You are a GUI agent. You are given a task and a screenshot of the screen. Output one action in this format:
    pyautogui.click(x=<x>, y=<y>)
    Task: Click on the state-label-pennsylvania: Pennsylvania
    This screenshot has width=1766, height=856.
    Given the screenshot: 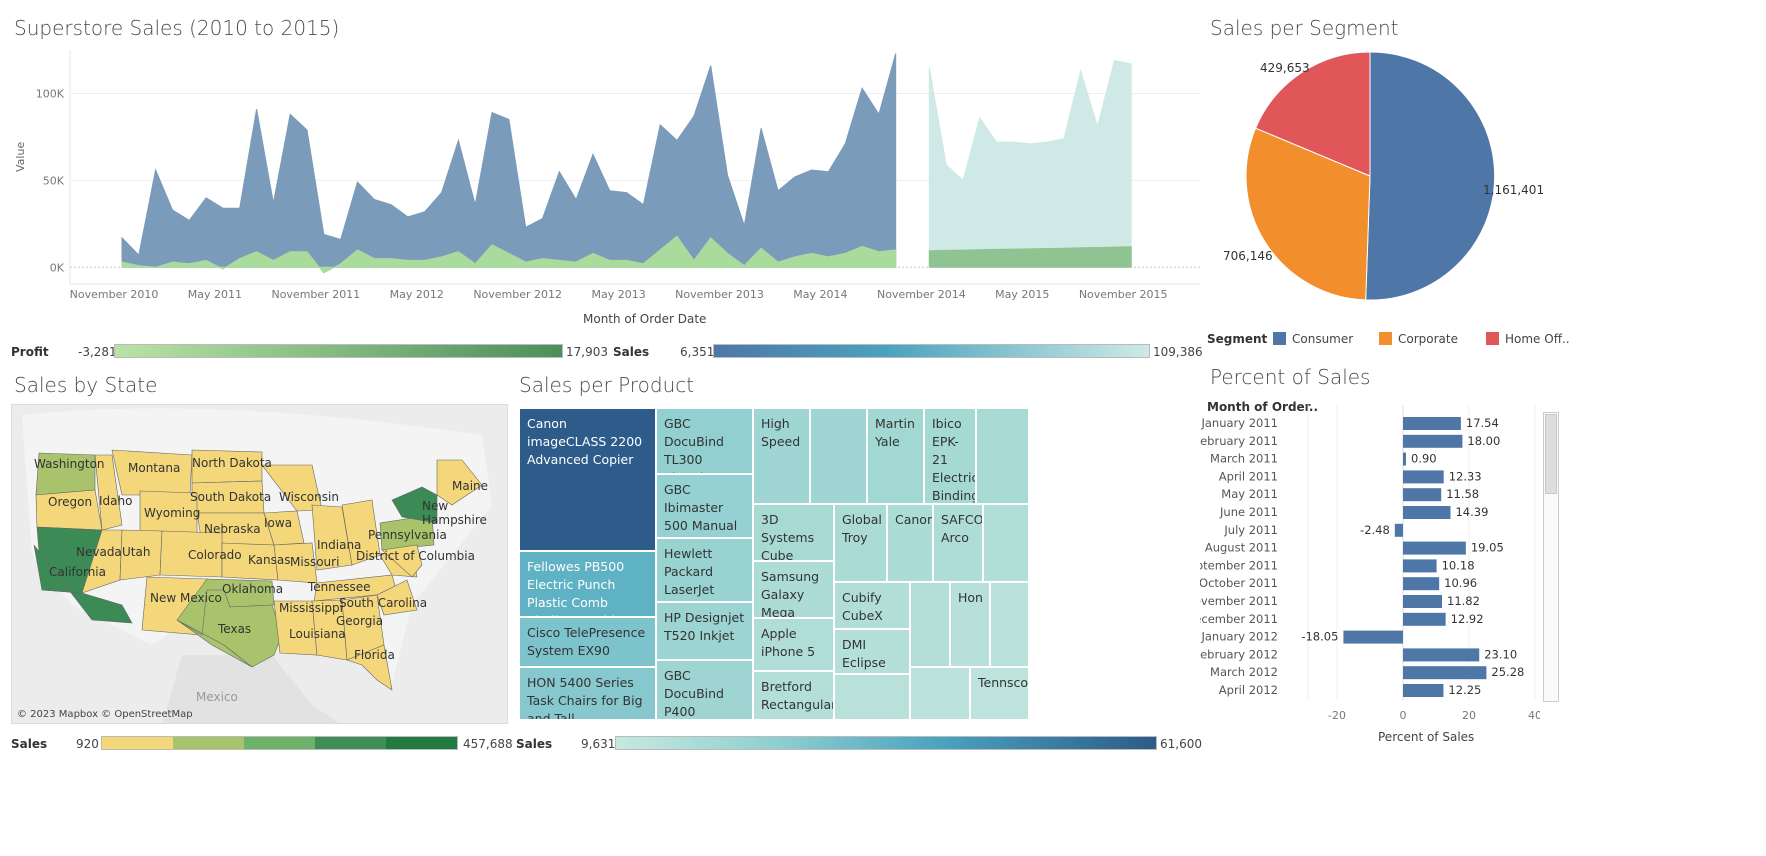 What is the action you would take?
    pyautogui.click(x=407, y=535)
    